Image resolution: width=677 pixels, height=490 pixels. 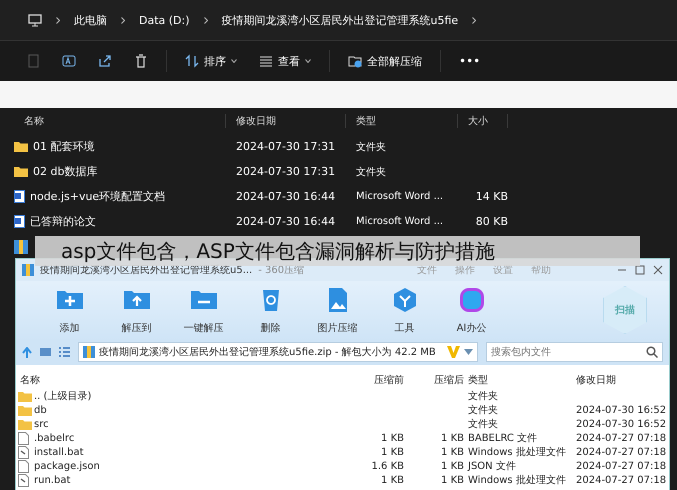 What do you see at coordinates (652, 352) in the screenshot?
I see `search-icon` at bounding box center [652, 352].